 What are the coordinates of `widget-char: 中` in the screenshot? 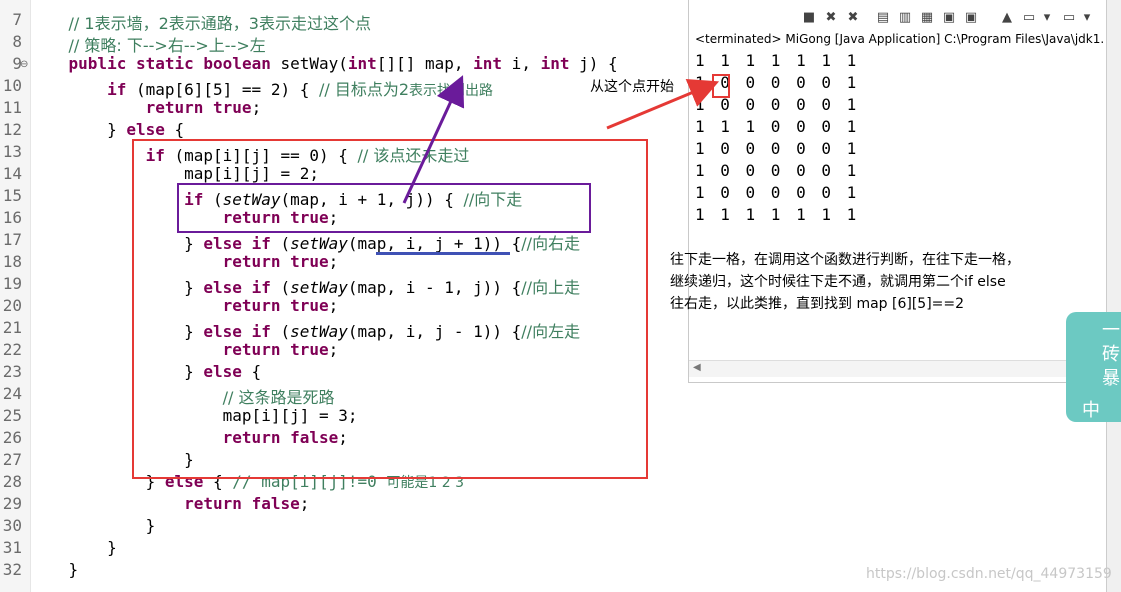 It's located at (1091, 410).